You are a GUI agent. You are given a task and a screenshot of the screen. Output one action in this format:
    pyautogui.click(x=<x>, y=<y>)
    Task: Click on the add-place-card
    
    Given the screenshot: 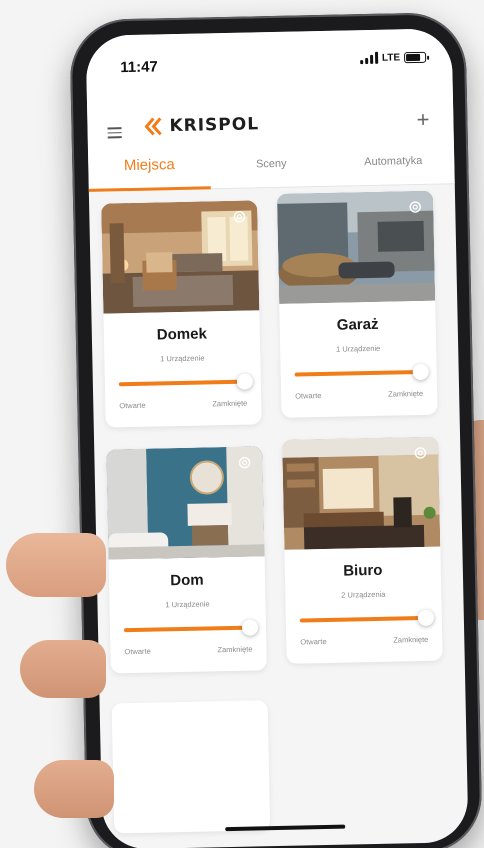 What is the action you would take?
    pyautogui.click(x=191, y=767)
    